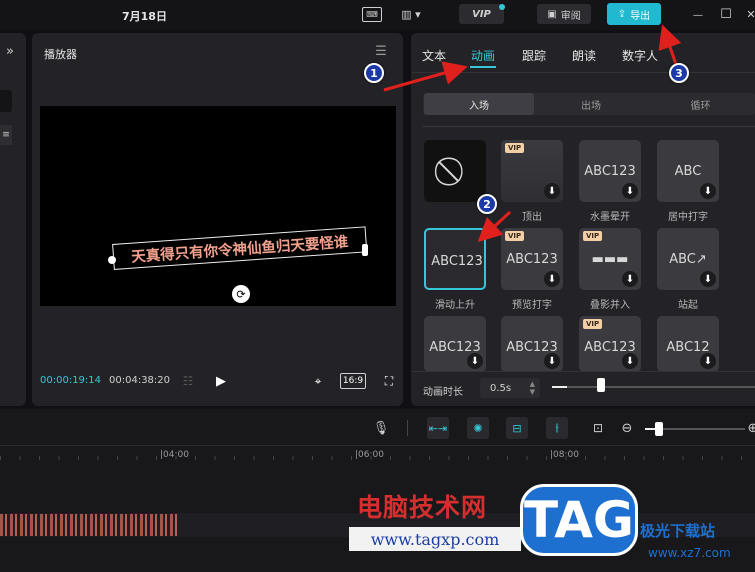 This screenshot has width=755, height=572. Describe the element at coordinates (494, 226) in the screenshot. I see `arrow-to-slide-up` at that location.